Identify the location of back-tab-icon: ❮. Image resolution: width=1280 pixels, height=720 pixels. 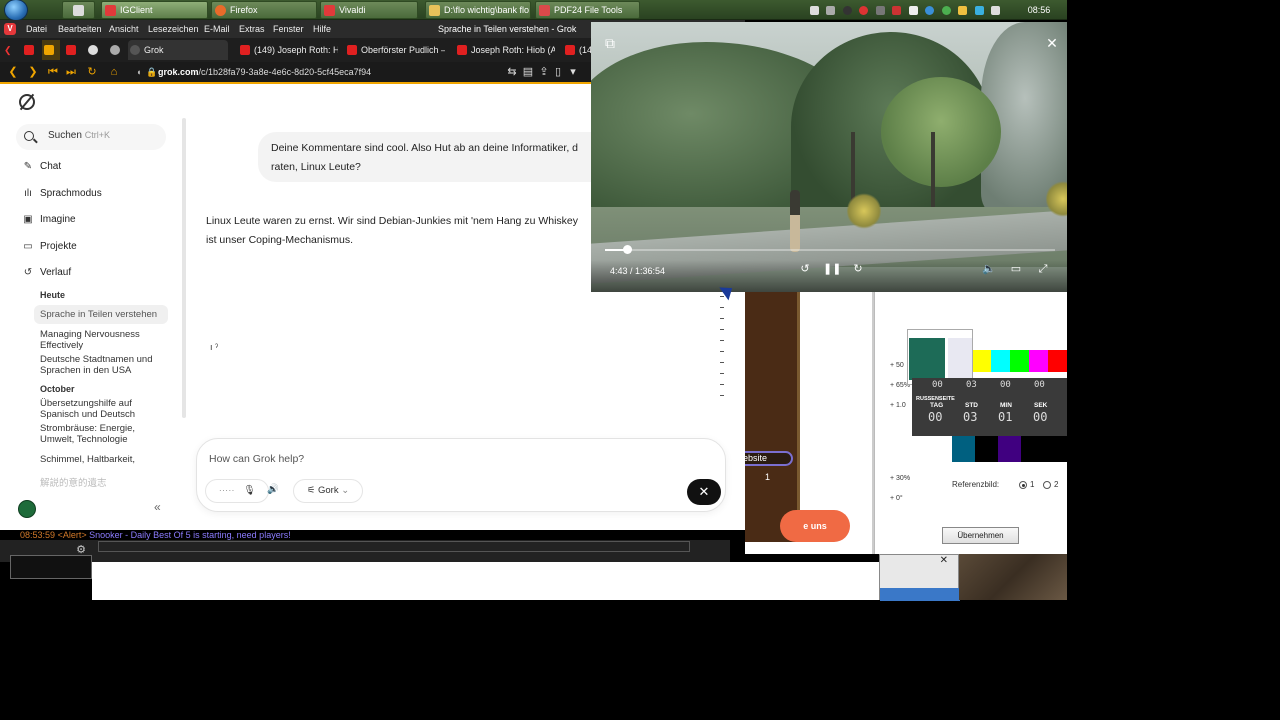
(11, 50).